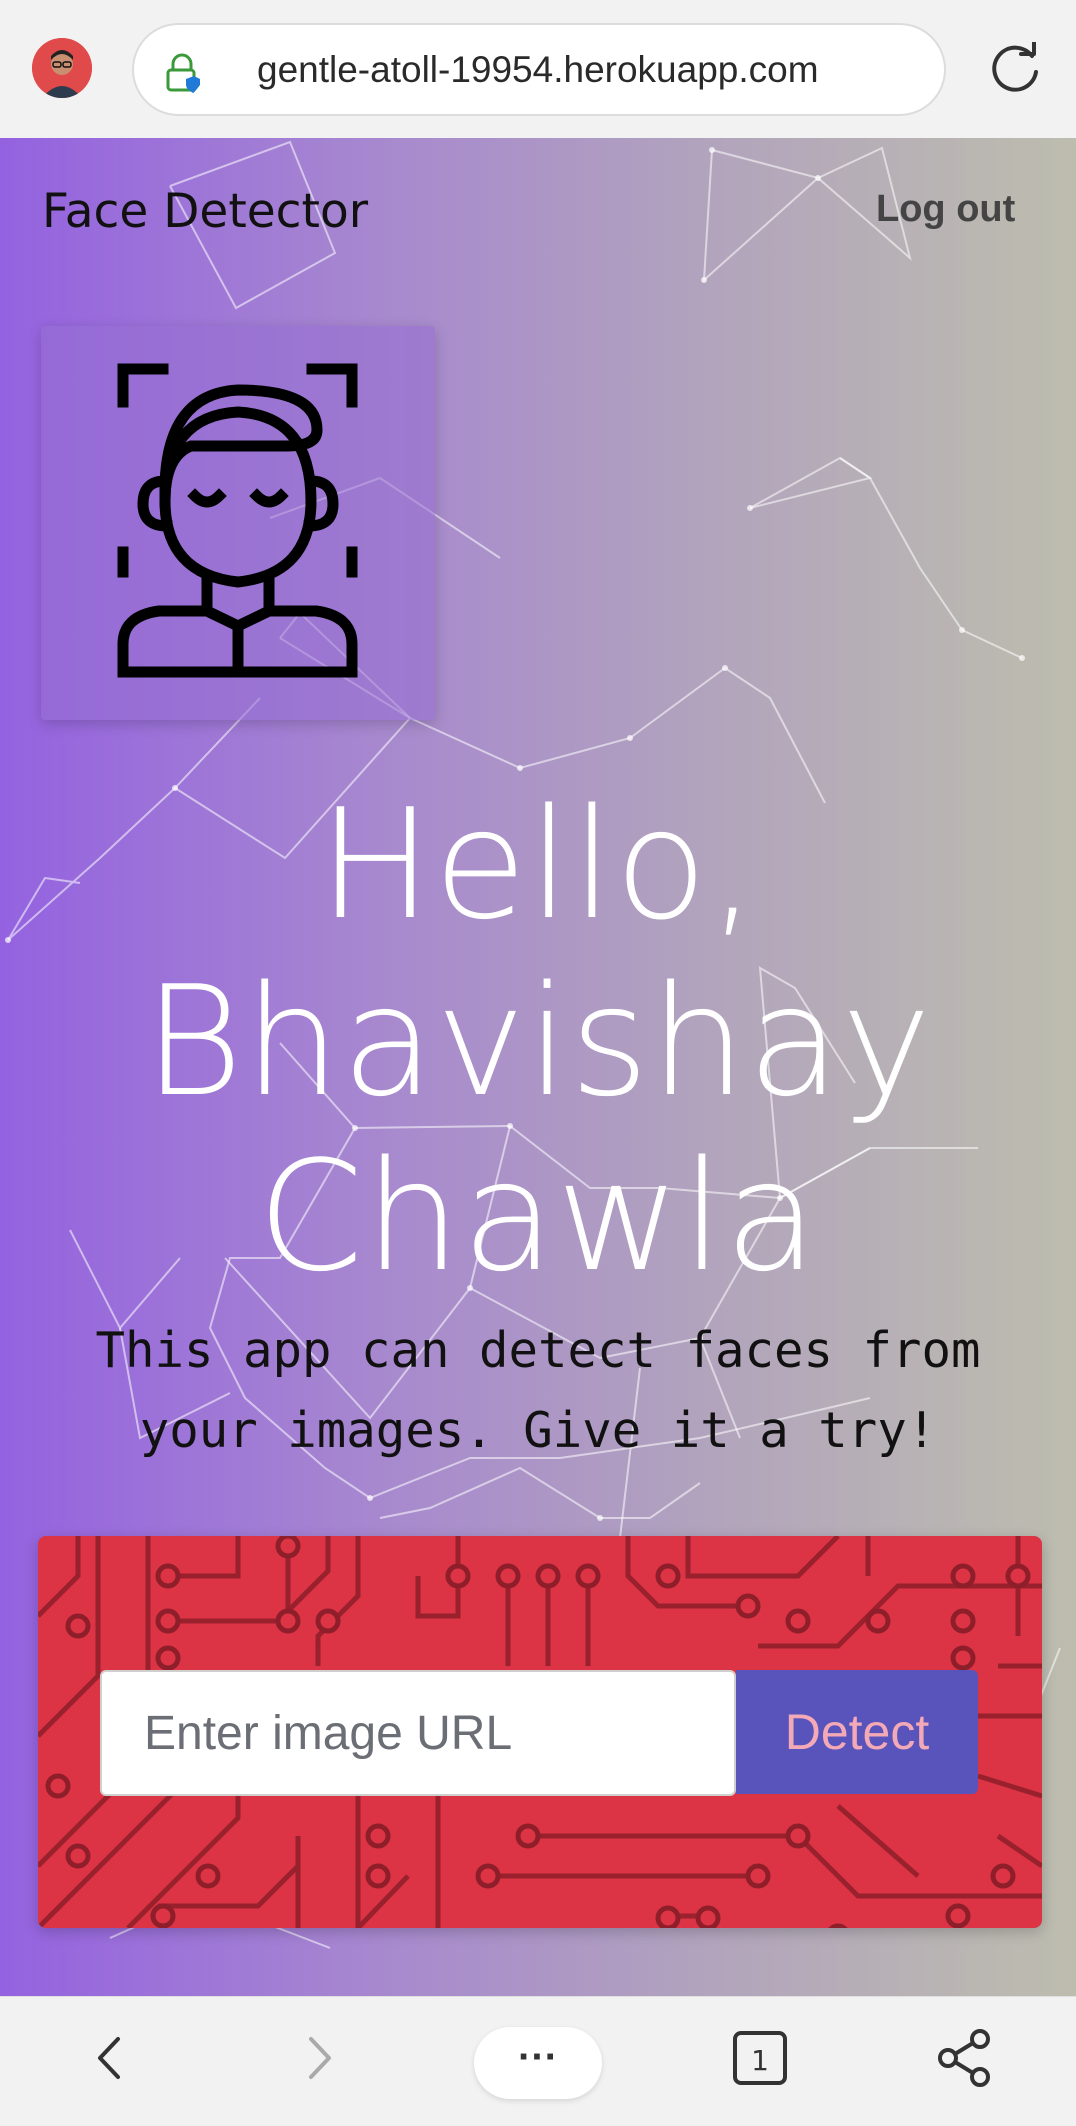 Image resolution: width=1076 pixels, height=2126 pixels. I want to click on reload-icon, so click(1015, 69).